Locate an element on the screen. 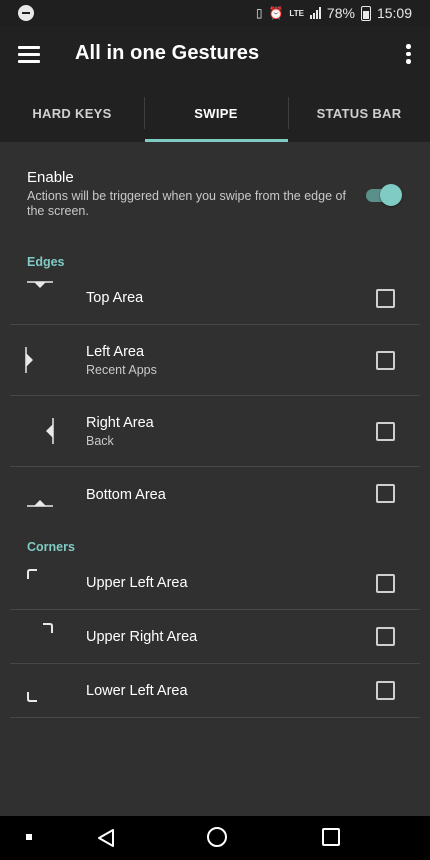 The image size is (430, 860). clock: 15:09 is located at coordinates (394, 13).